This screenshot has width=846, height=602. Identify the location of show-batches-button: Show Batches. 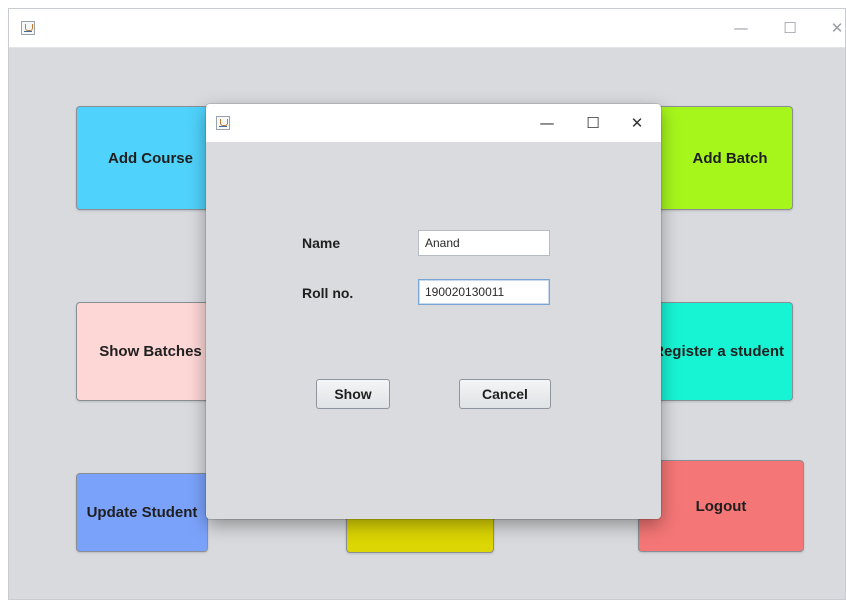
(150, 351).